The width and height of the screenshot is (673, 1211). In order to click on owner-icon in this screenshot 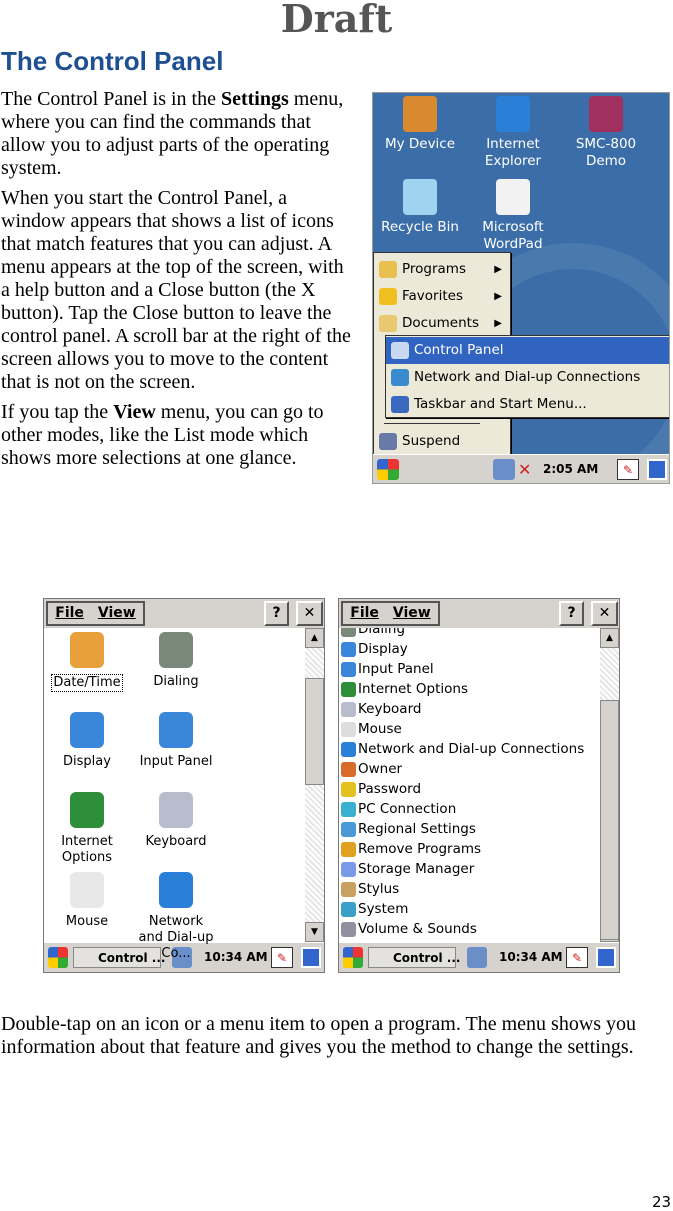, I will do `click(348, 769)`.